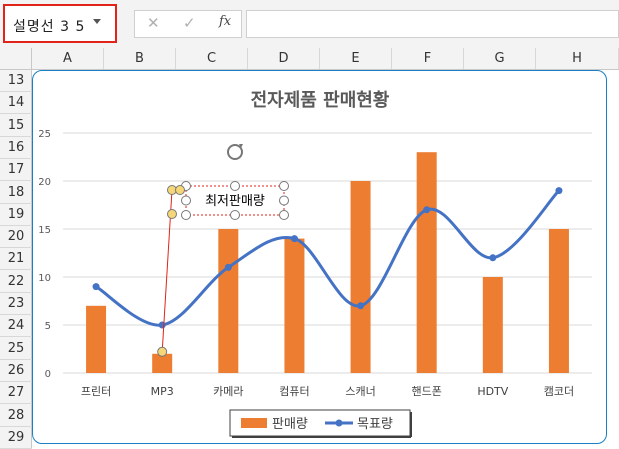 The image size is (619, 449). What do you see at coordinates (356, 58) in the screenshot?
I see `column-header-e: E` at bounding box center [356, 58].